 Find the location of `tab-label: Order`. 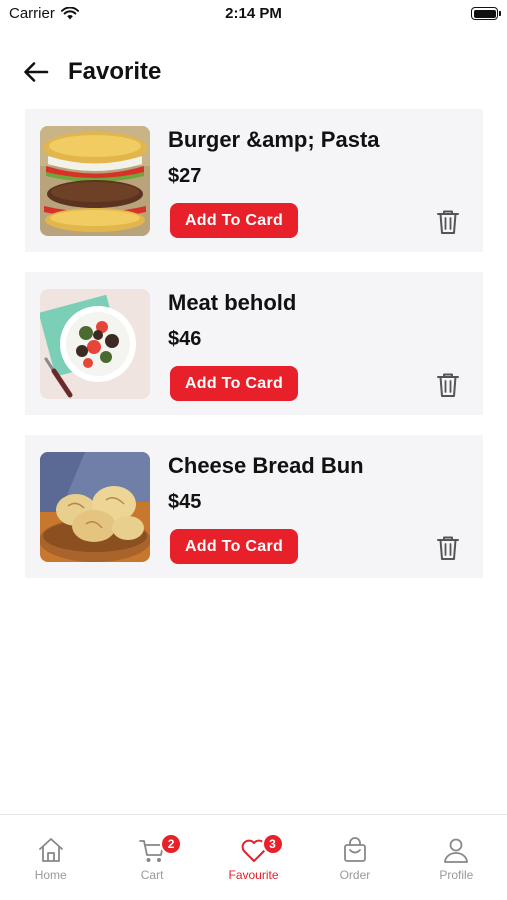

tab-label: Order is located at coordinates (355, 875).